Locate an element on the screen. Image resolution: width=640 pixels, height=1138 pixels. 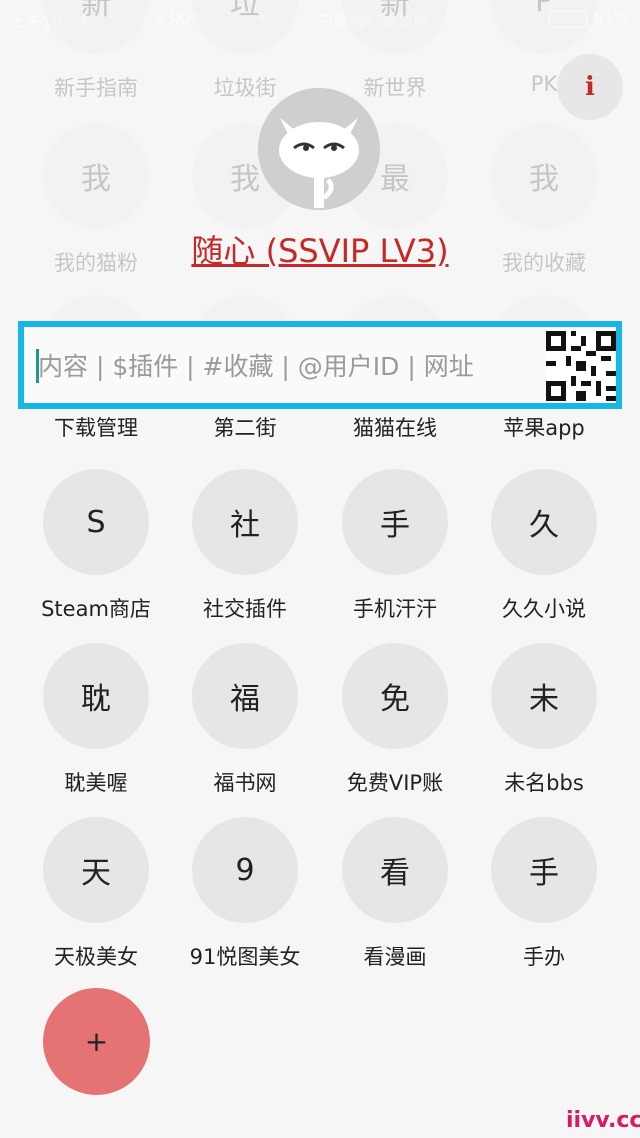
grid-item-label: Steam商店 is located at coordinates (96, 609).